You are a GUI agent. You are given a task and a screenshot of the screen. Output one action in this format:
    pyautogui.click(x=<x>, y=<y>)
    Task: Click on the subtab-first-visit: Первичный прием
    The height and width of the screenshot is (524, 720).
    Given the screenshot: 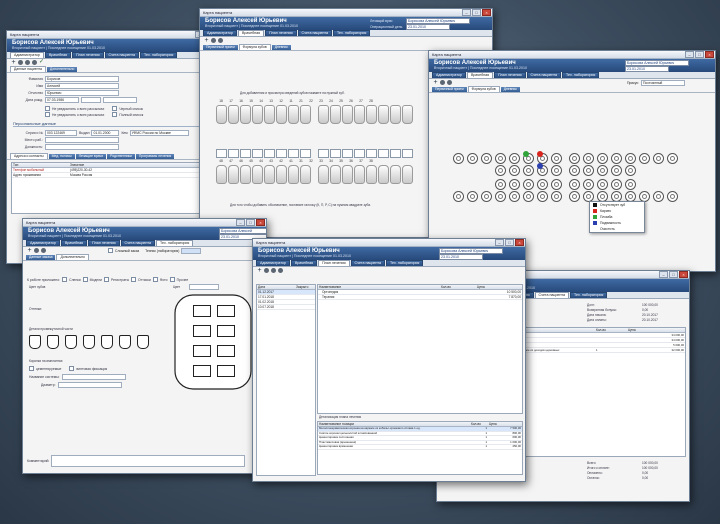 What is the action you would take?
    pyautogui.click(x=449, y=89)
    